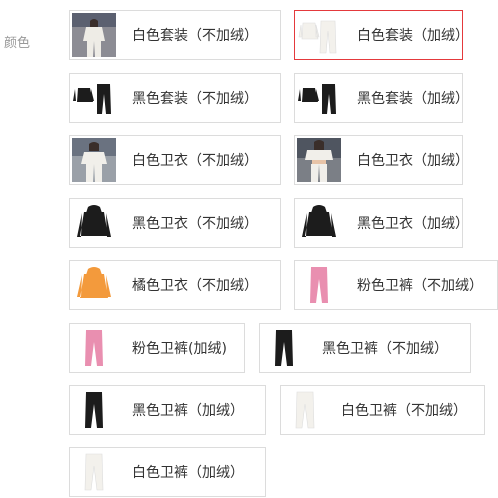 Image resolution: width=498 pixels, height=498 pixels. I want to click on option-label: 黑色套装（不加绒）, so click(195, 99).